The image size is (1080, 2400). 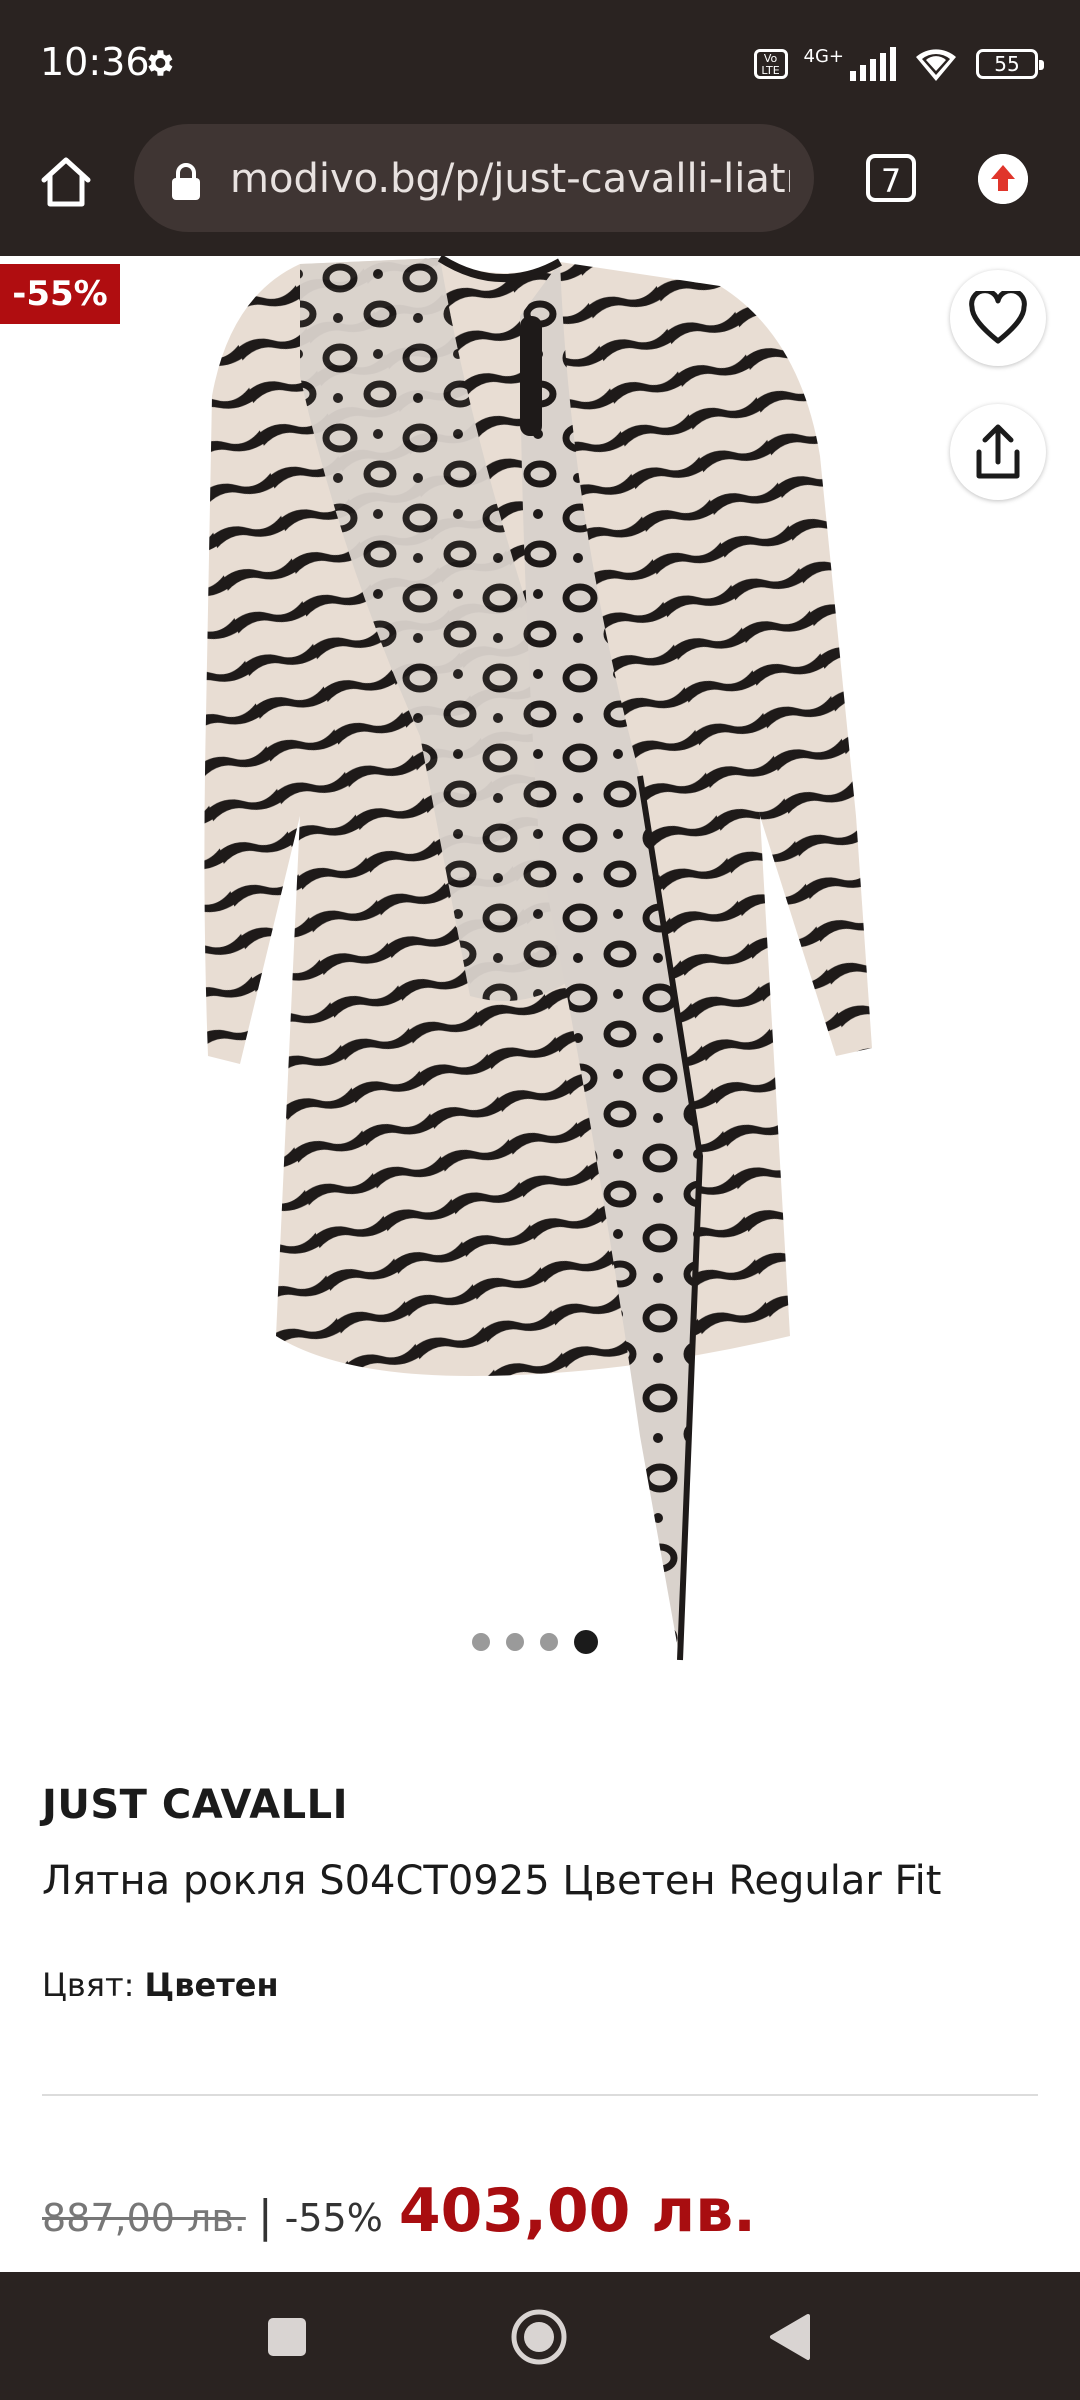 I want to click on price-row: 887,00 лв. | -55% 403,00 лв., so click(x=399, y=2211).